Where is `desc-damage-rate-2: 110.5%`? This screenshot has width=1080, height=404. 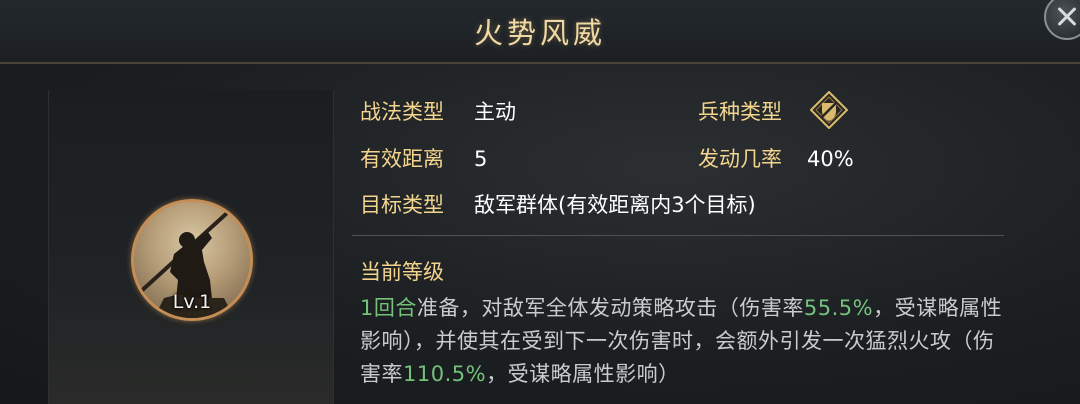 desc-damage-rate-2: 110.5% is located at coordinates (445, 374).